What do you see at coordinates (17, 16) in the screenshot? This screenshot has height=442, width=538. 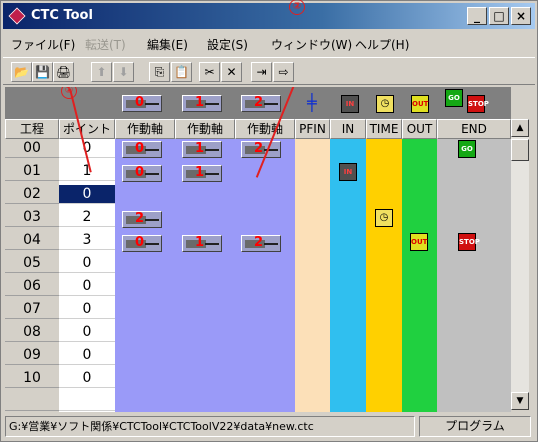 I see `app-icon` at bounding box center [17, 16].